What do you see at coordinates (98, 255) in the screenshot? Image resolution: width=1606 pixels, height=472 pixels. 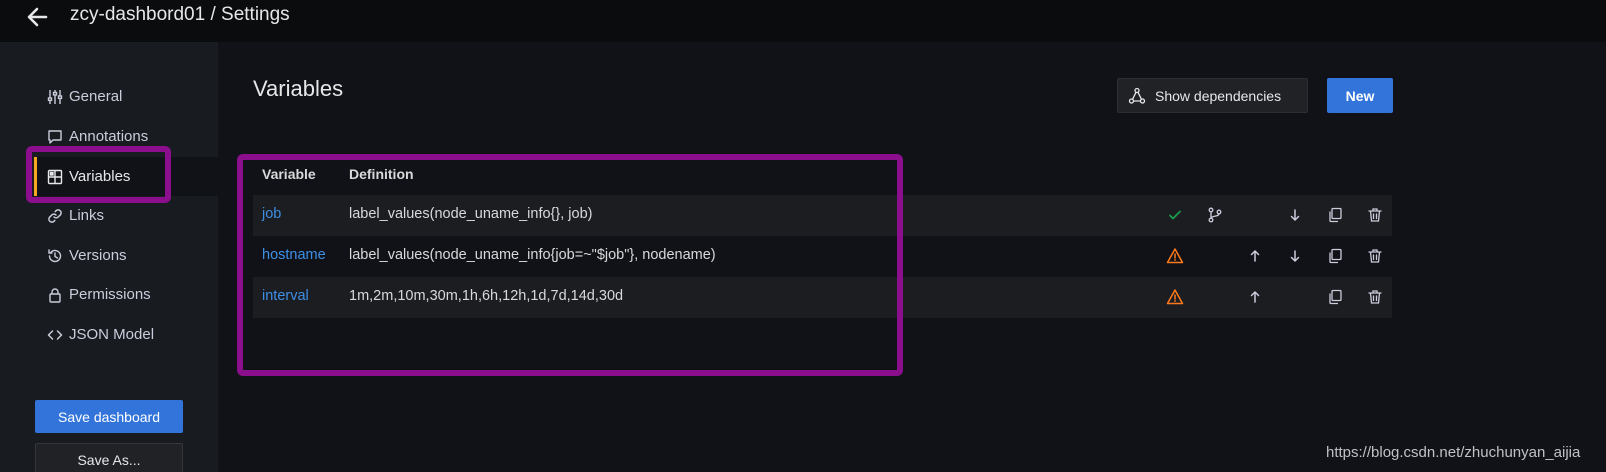 I see `sidebar-item-label: Versions` at bounding box center [98, 255].